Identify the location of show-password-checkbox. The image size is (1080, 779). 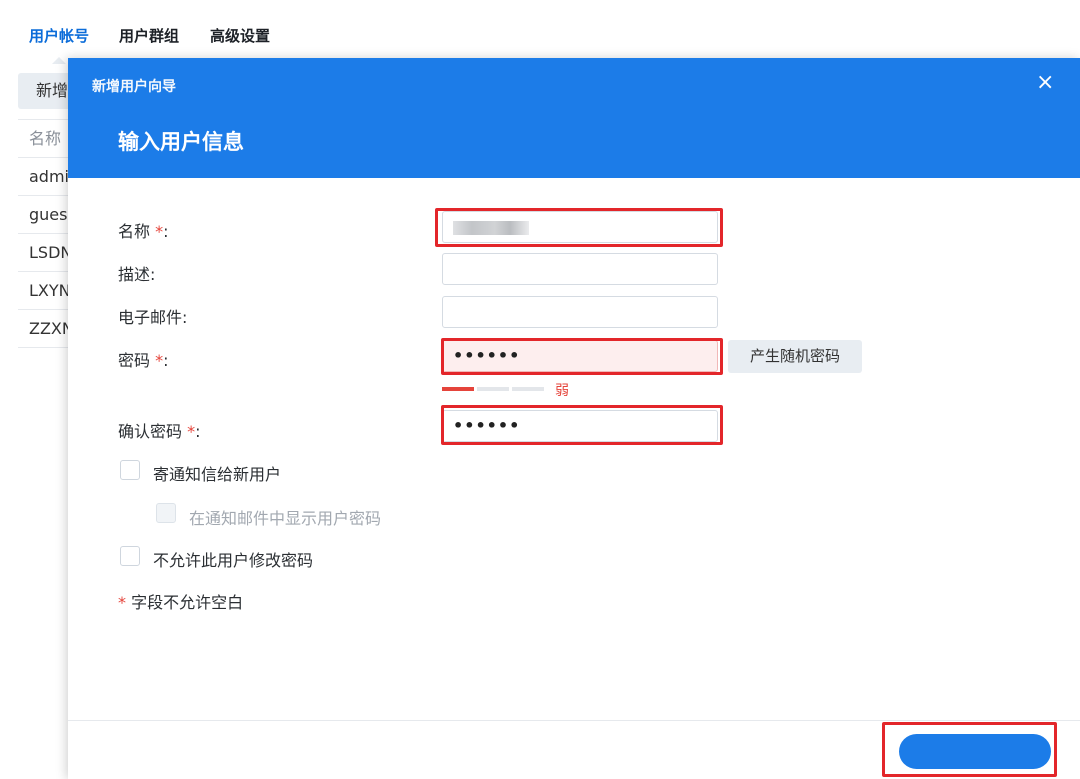
(166, 513).